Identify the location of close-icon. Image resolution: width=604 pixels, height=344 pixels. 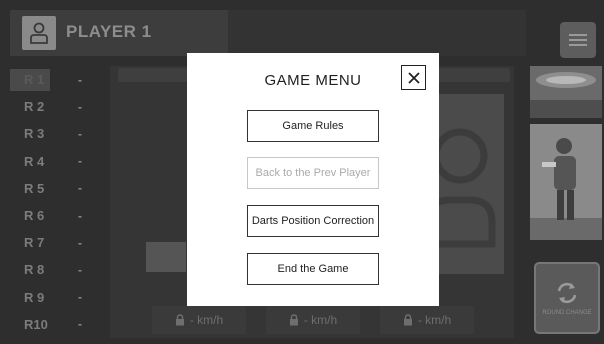
(413, 77).